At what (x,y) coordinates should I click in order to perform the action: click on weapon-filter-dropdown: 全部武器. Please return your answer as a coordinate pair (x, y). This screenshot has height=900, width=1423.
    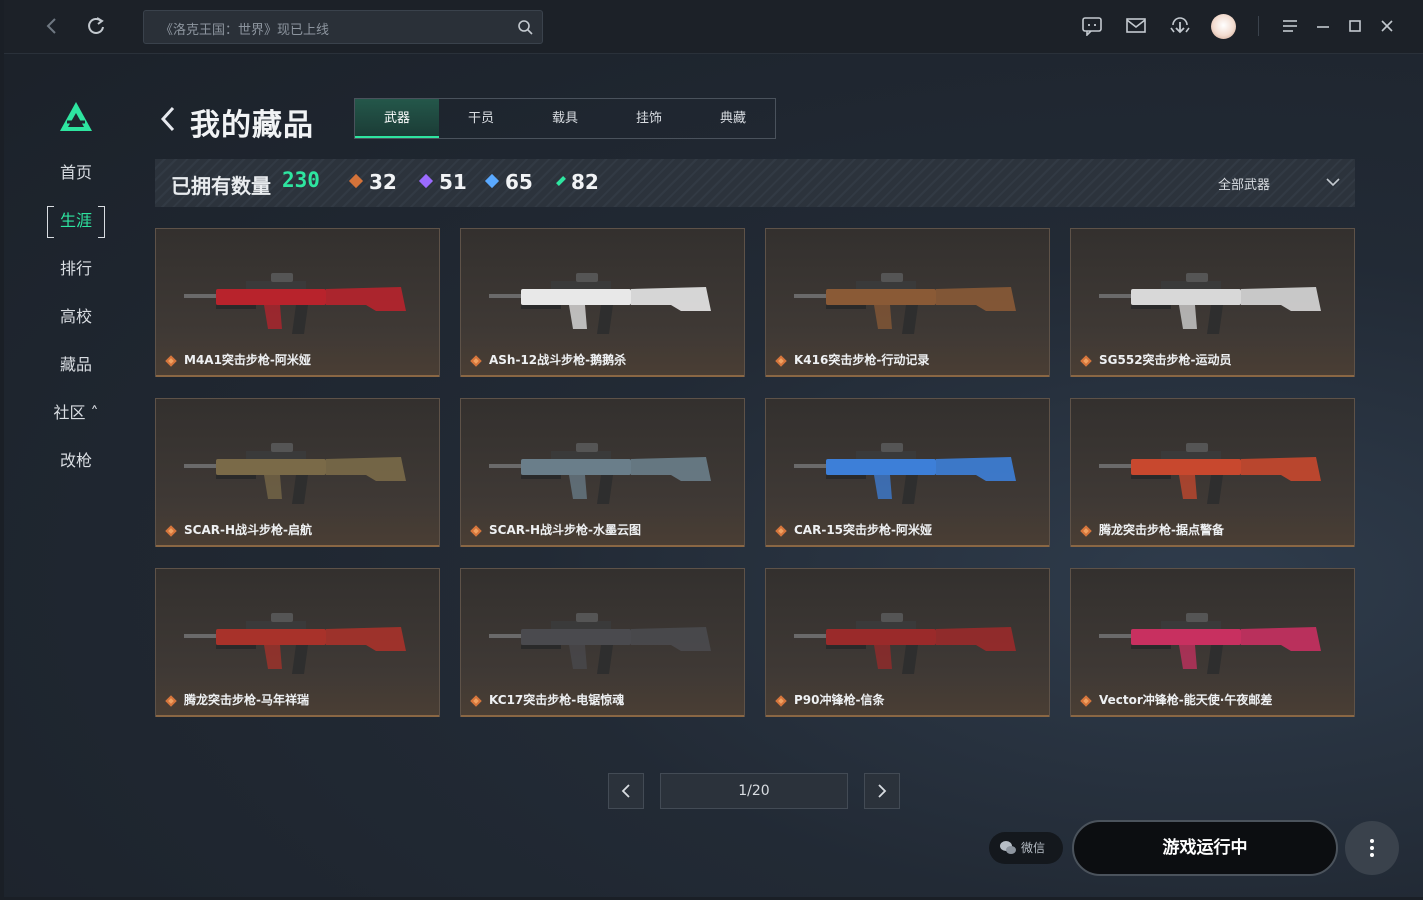
    Looking at the image, I should click on (1244, 183).